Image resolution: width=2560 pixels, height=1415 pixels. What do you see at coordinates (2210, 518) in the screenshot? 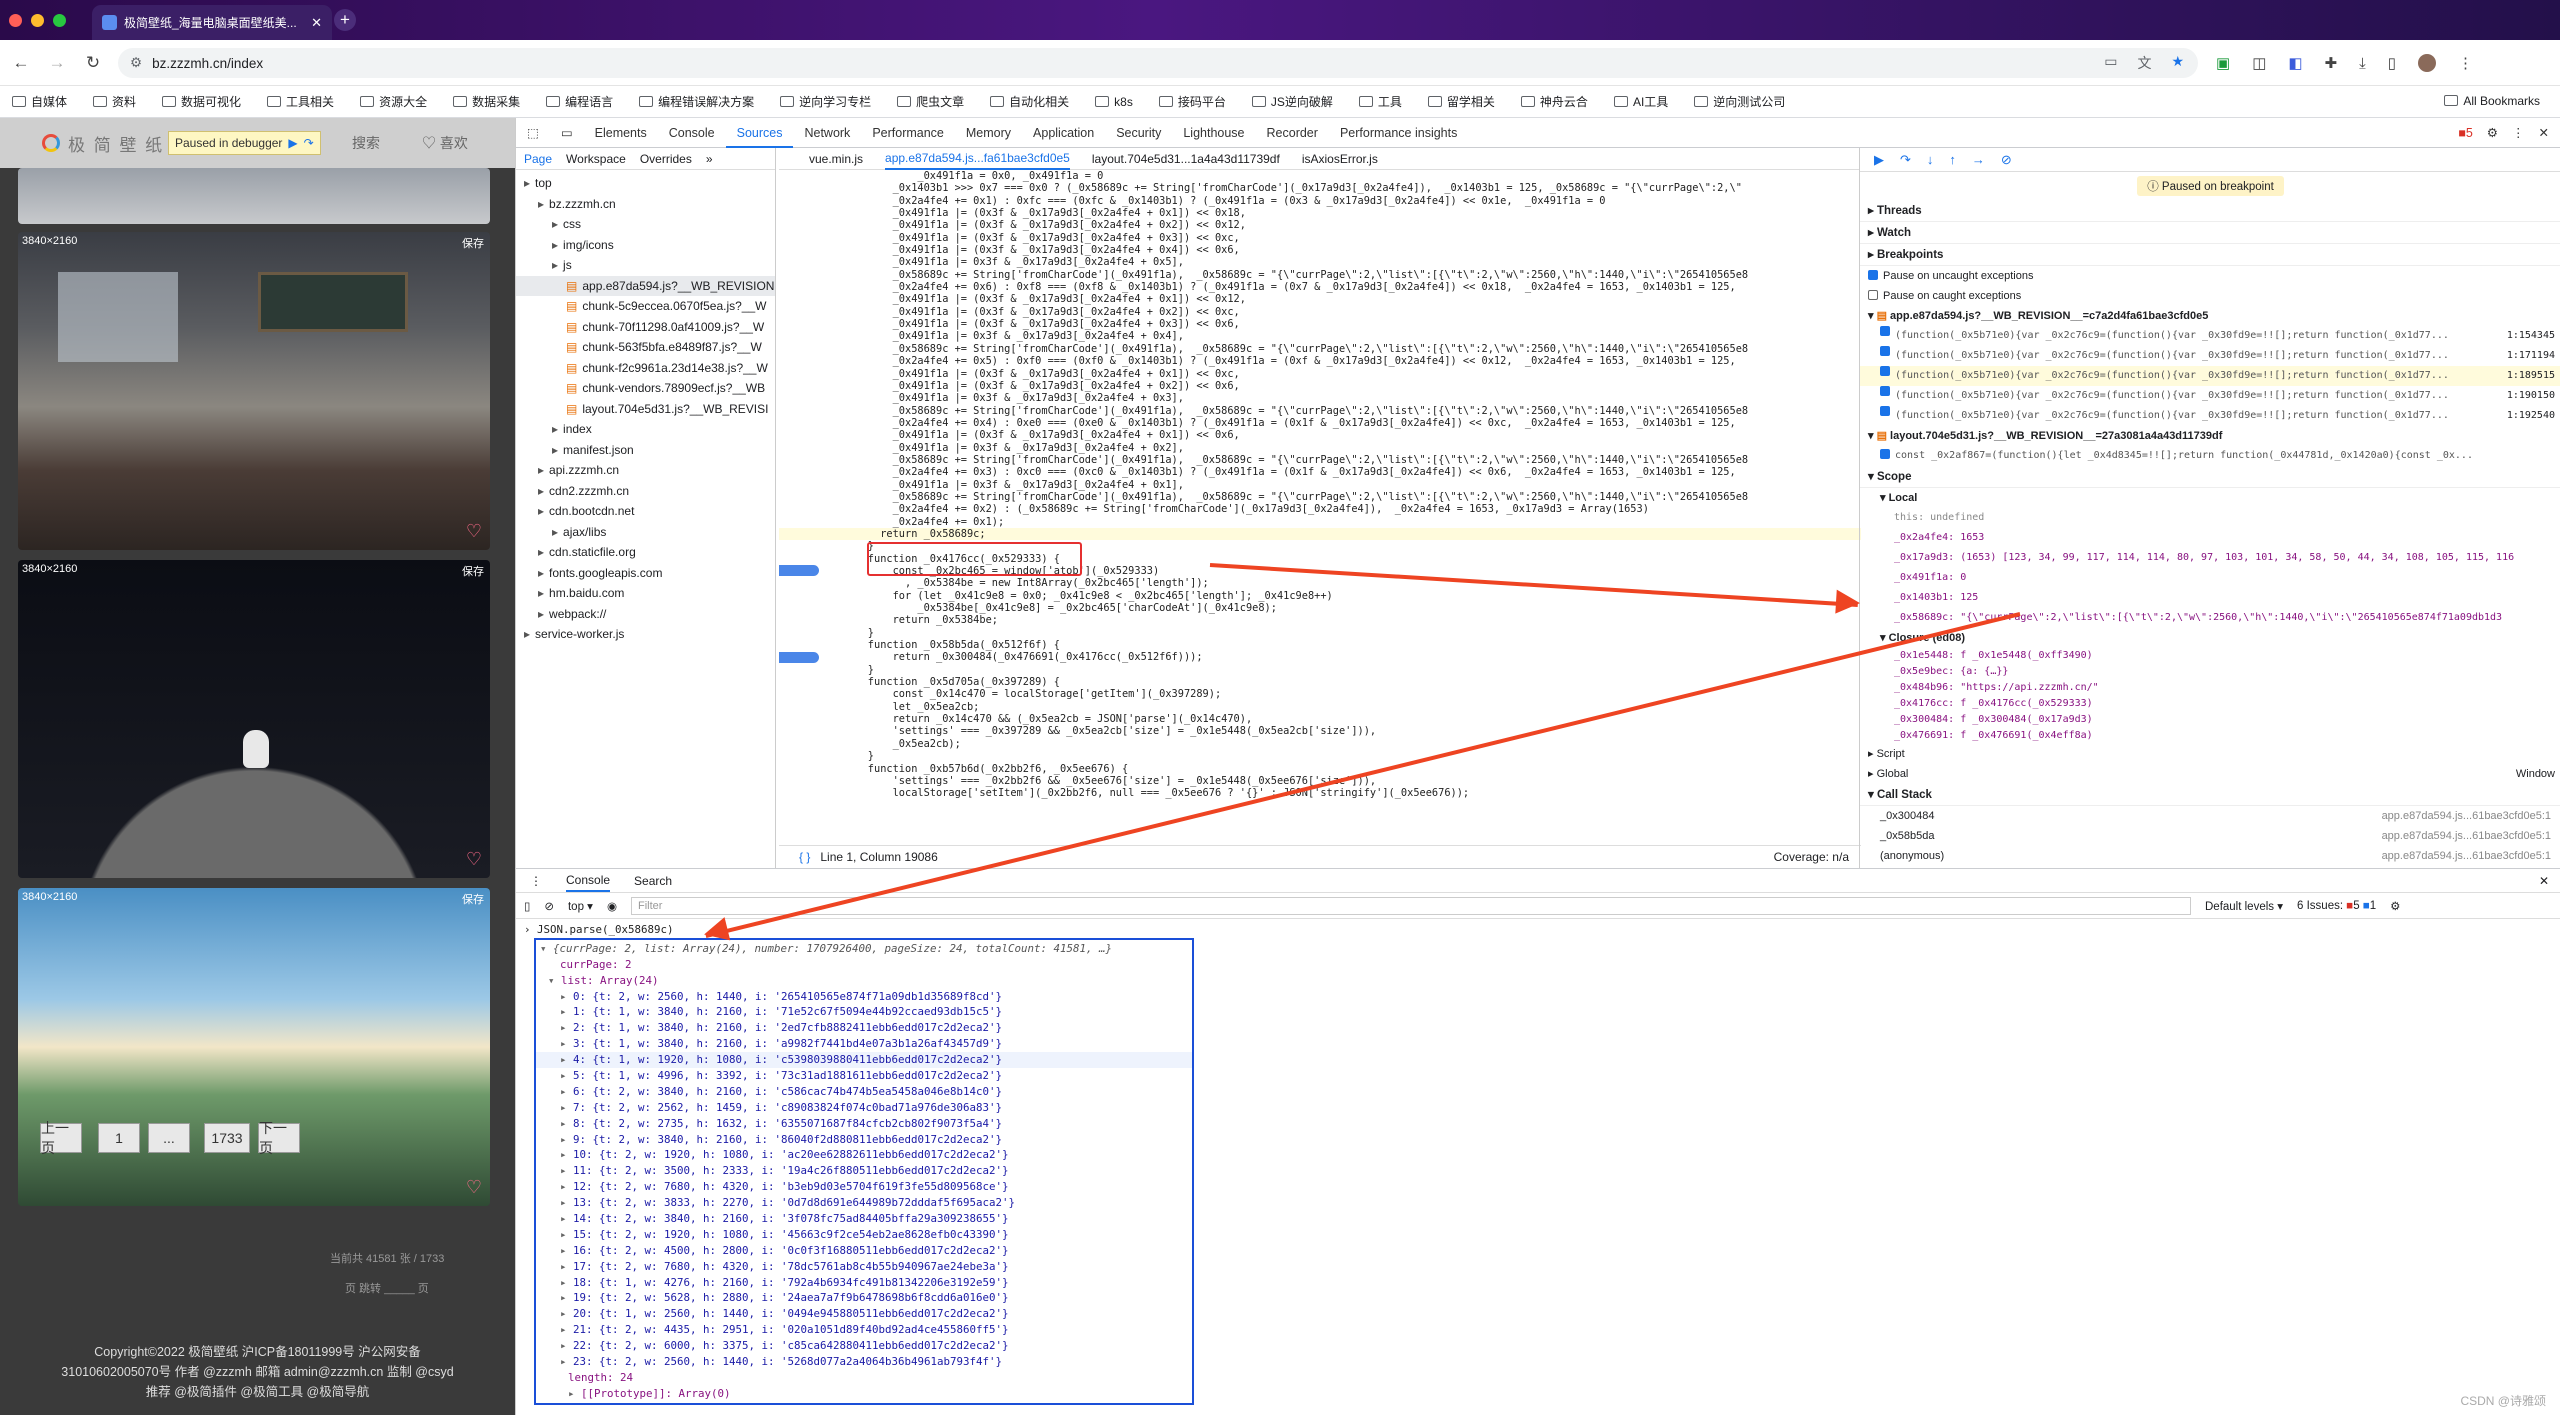
I see `scope-variable: this: undefined` at bounding box center [2210, 518].